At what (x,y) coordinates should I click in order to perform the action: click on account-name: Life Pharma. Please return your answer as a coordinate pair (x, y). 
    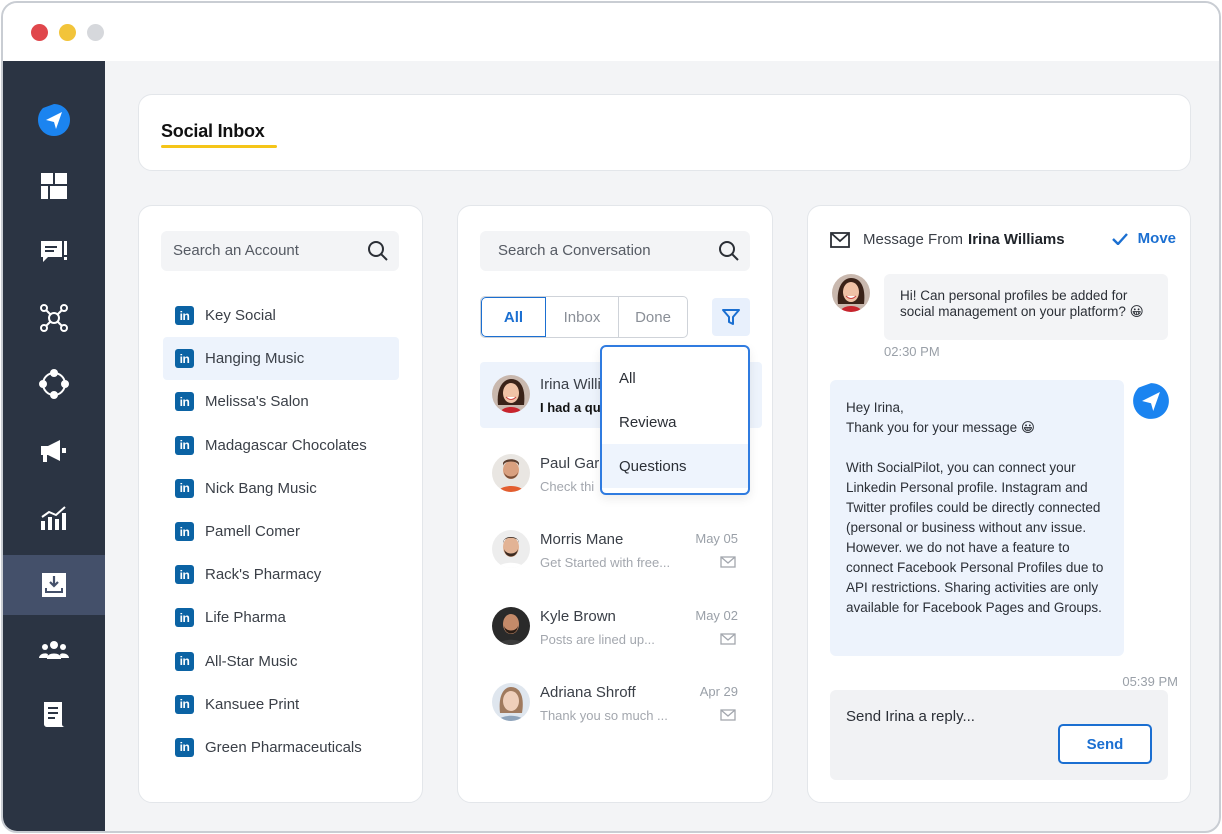
    Looking at the image, I should click on (245, 618).